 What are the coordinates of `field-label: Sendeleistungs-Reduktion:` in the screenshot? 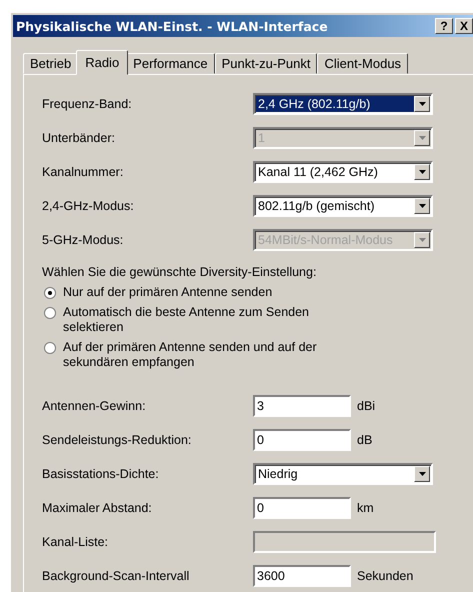 It's located at (117, 440).